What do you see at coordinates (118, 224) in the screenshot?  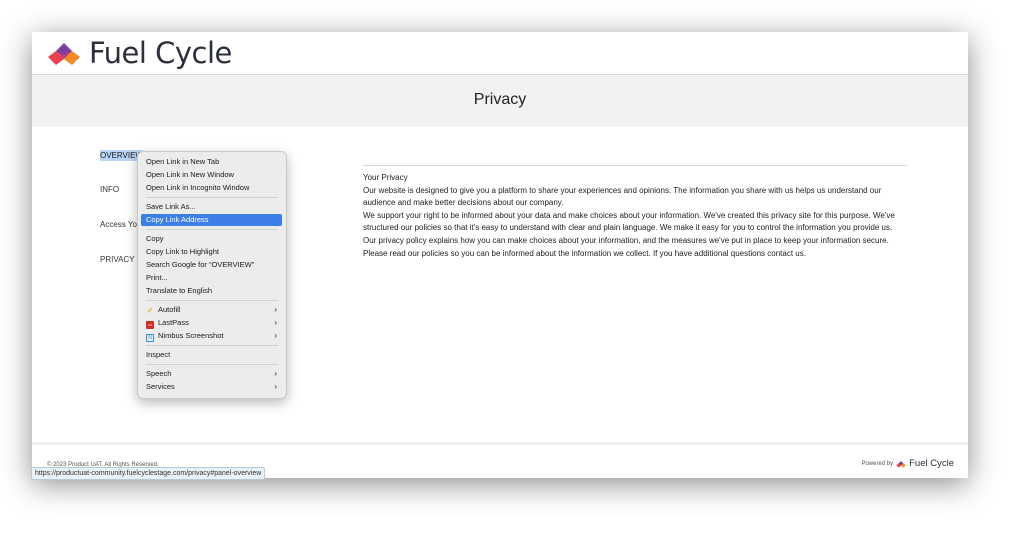 I see `nav-link-access-your-data: Access Yo` at bounding box center [118, 224].